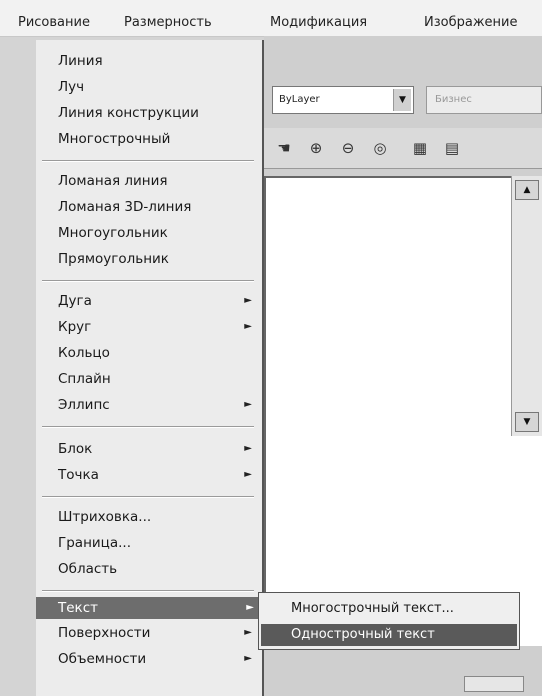 The width and height of the screenshot is (542, 696). What do you see at coordinates (527, 422) in the screenshot?
I see `scroll-down-icon: ▼` at bounding box center [527, 422].